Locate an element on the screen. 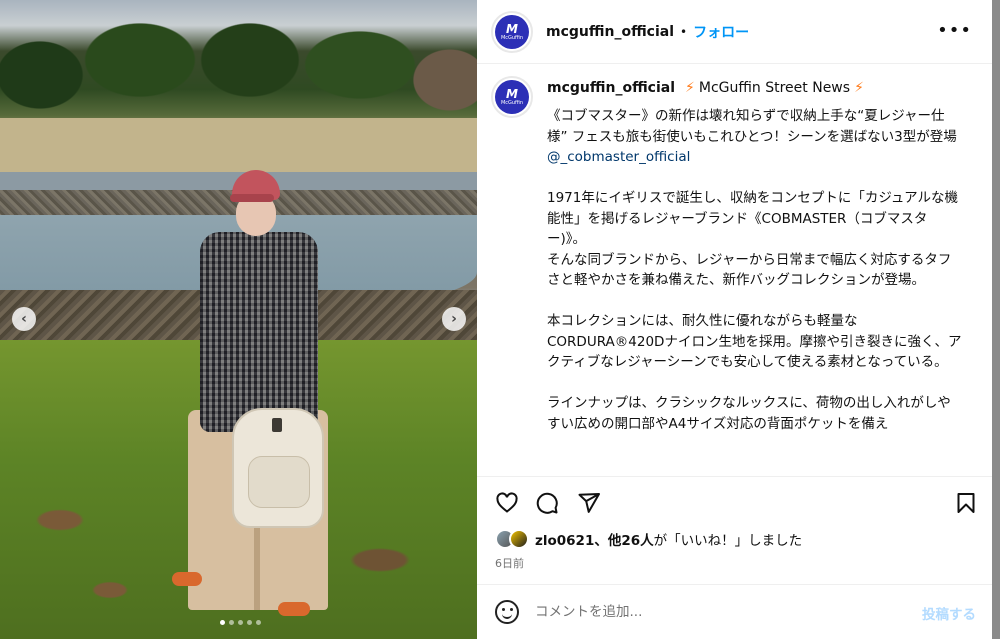 This screenshot has height=639, width=1000. post-comment-button: 投稿する is located at coordinates (949, 613).